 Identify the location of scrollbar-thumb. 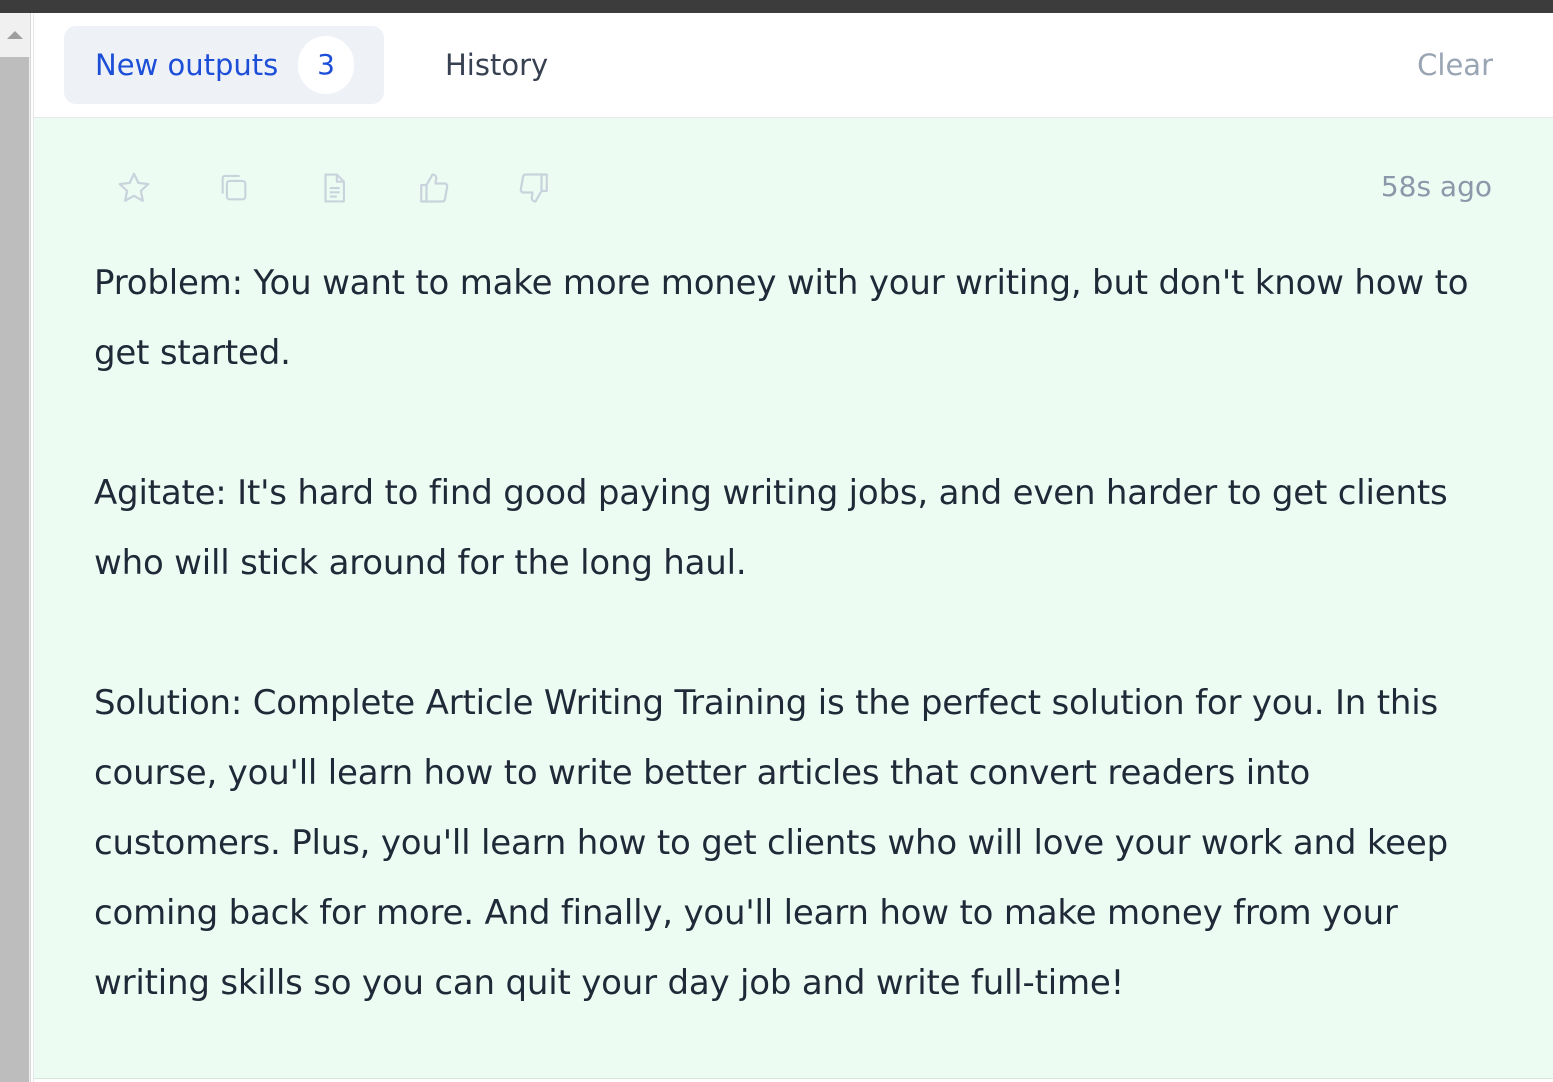
(14, 569).